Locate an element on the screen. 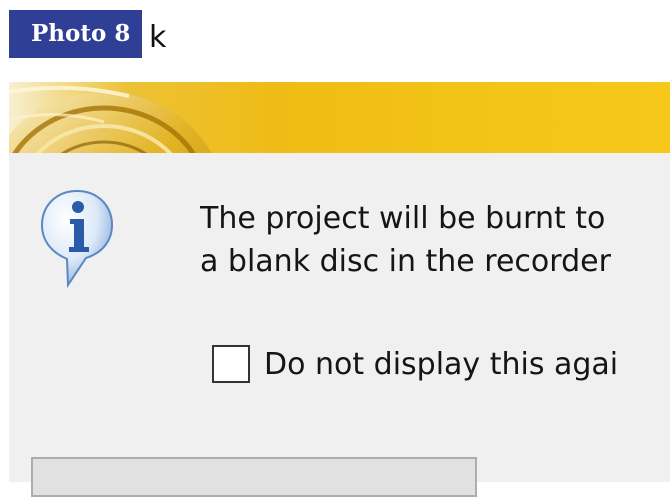 This screenshot has height=497, width=670. do-not-display-option: Do not display this agai is located at coordinates (441, 365).